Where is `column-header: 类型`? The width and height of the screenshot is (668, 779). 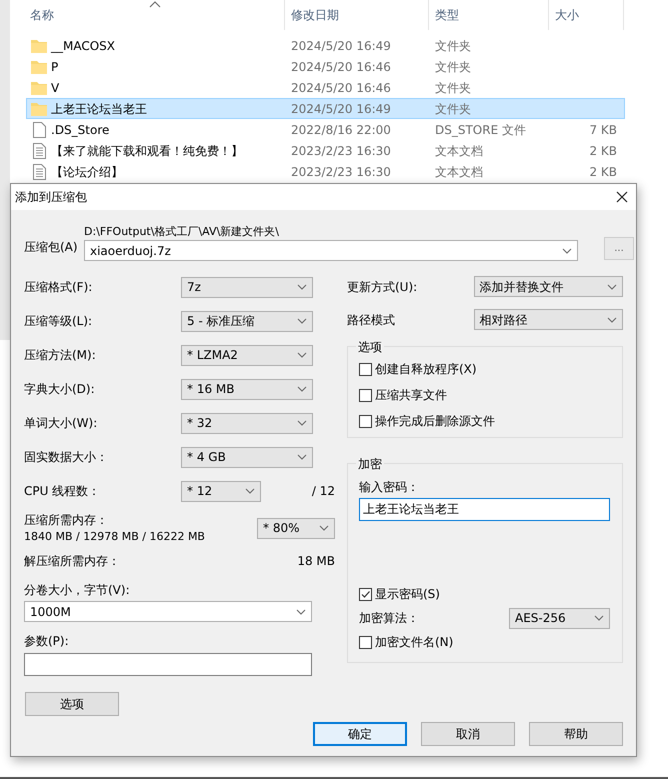
column-header: 类型 is located at coordinates (489, 15).